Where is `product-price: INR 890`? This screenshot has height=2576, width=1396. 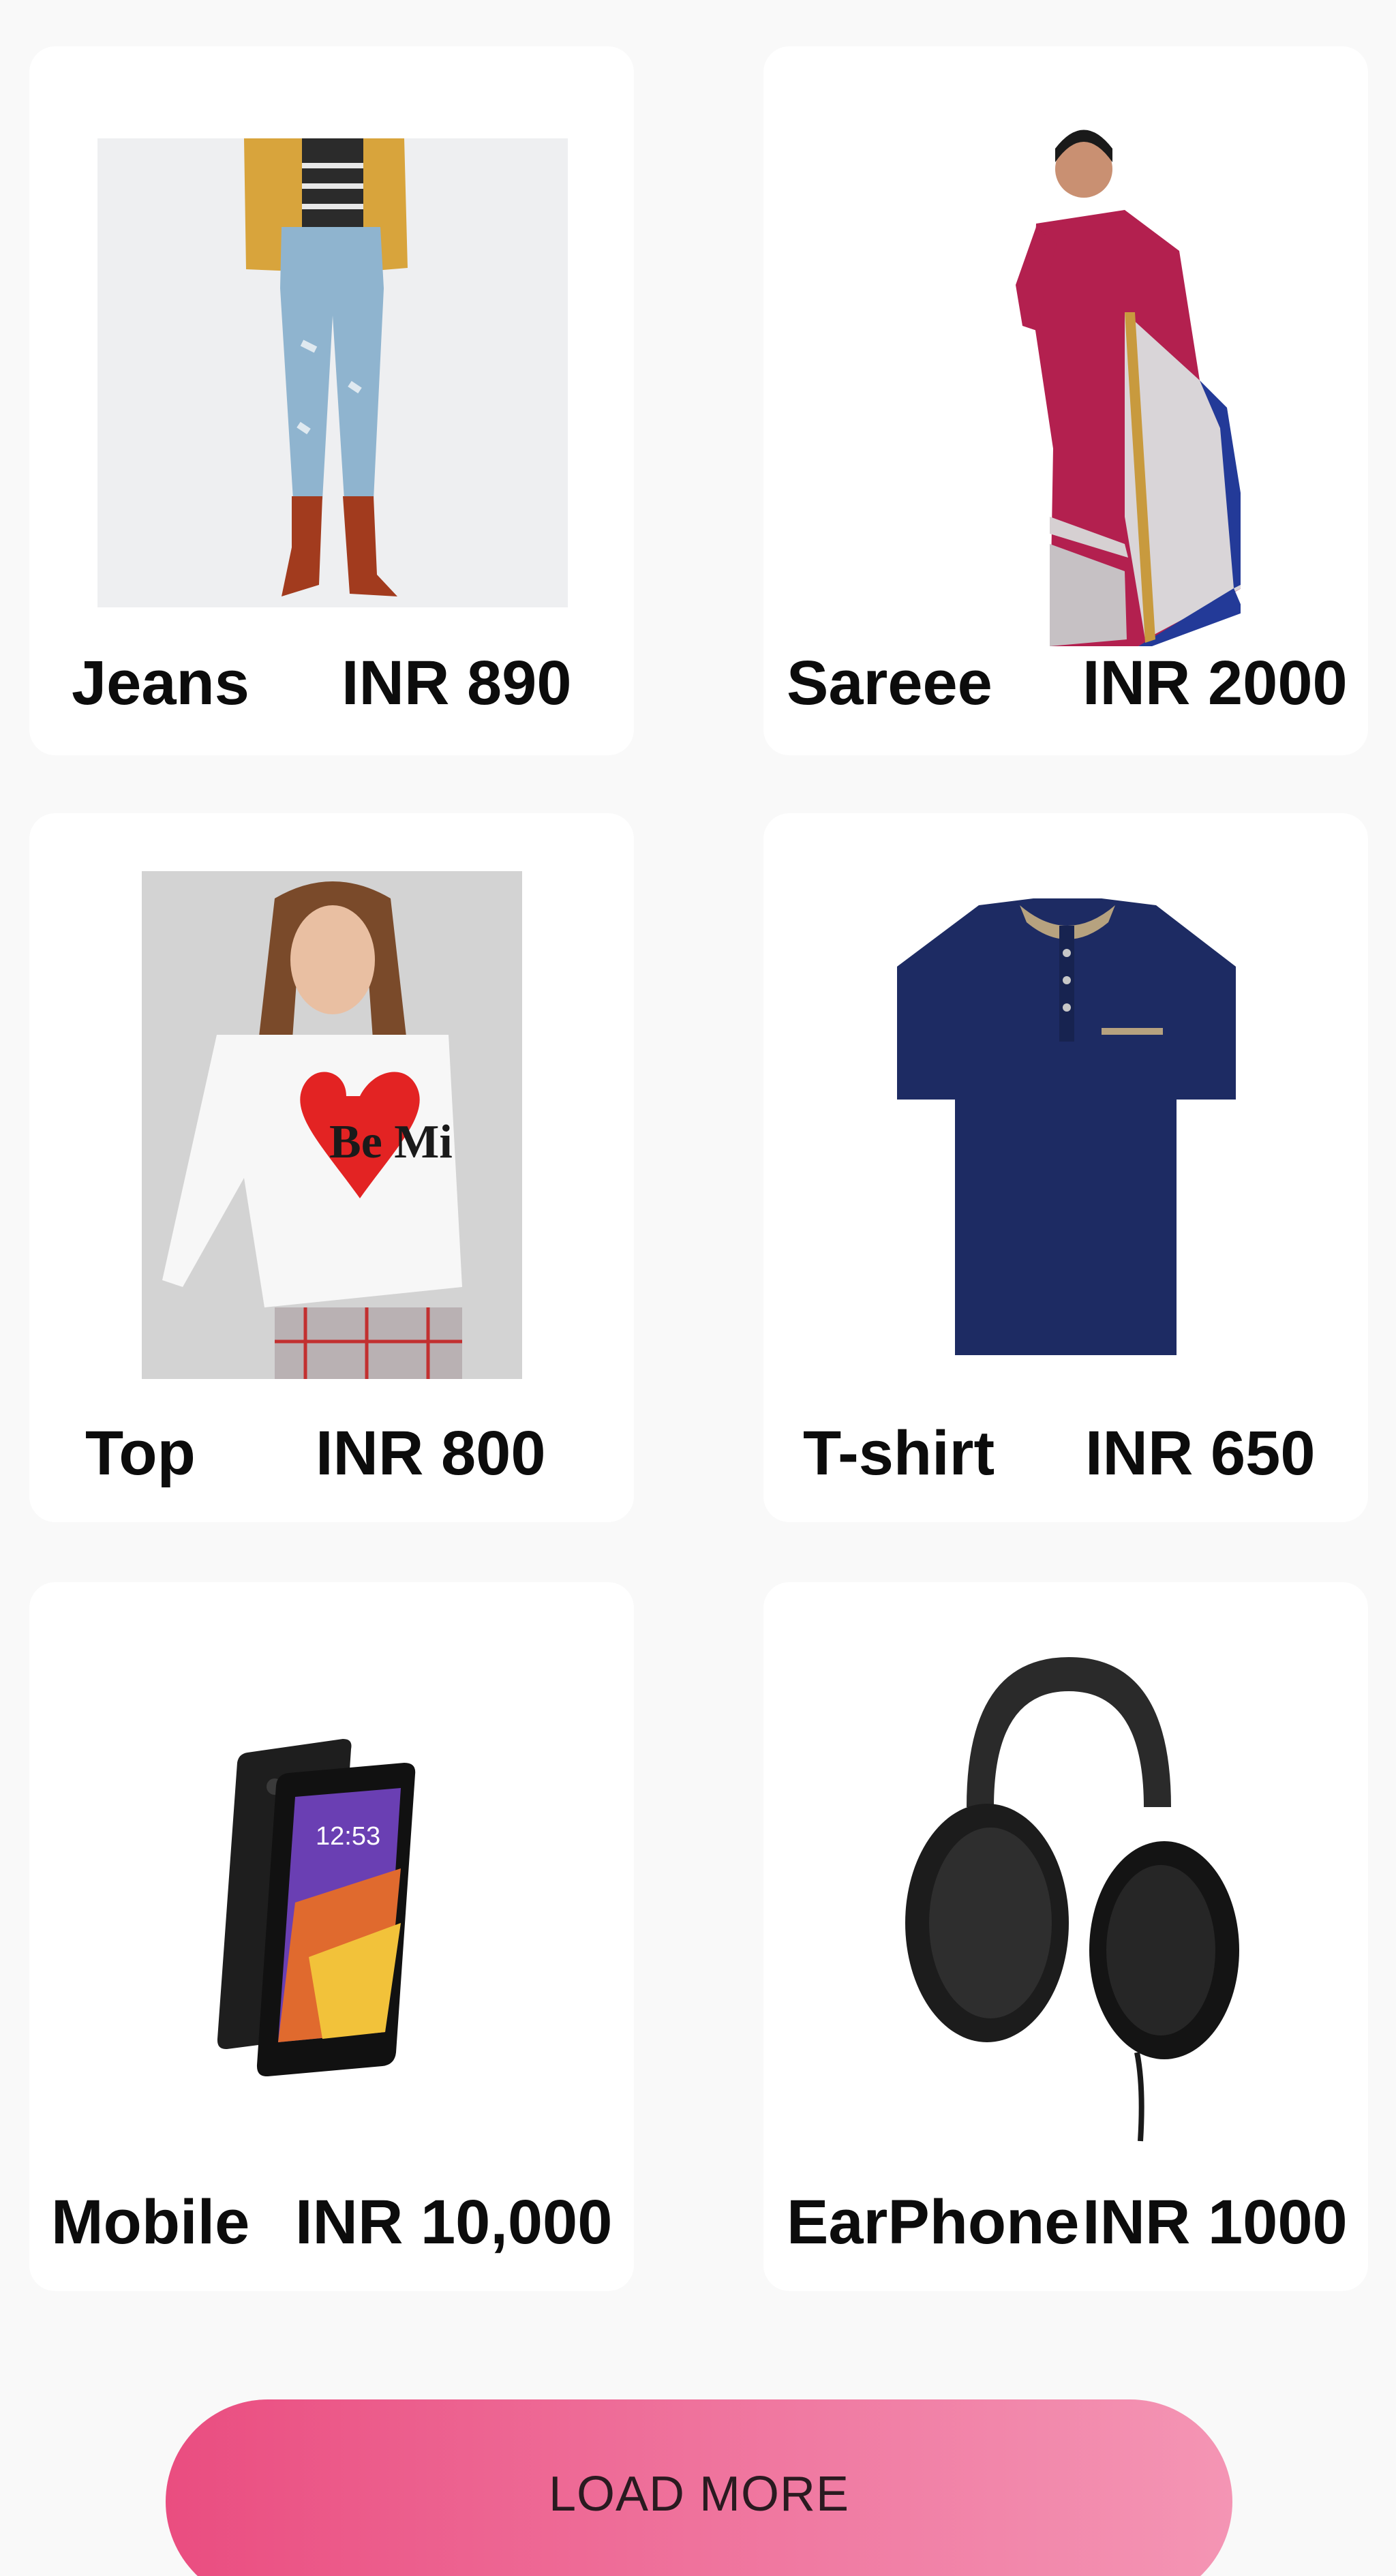 product-price: INR 890 is located at coordinates (457, 683).